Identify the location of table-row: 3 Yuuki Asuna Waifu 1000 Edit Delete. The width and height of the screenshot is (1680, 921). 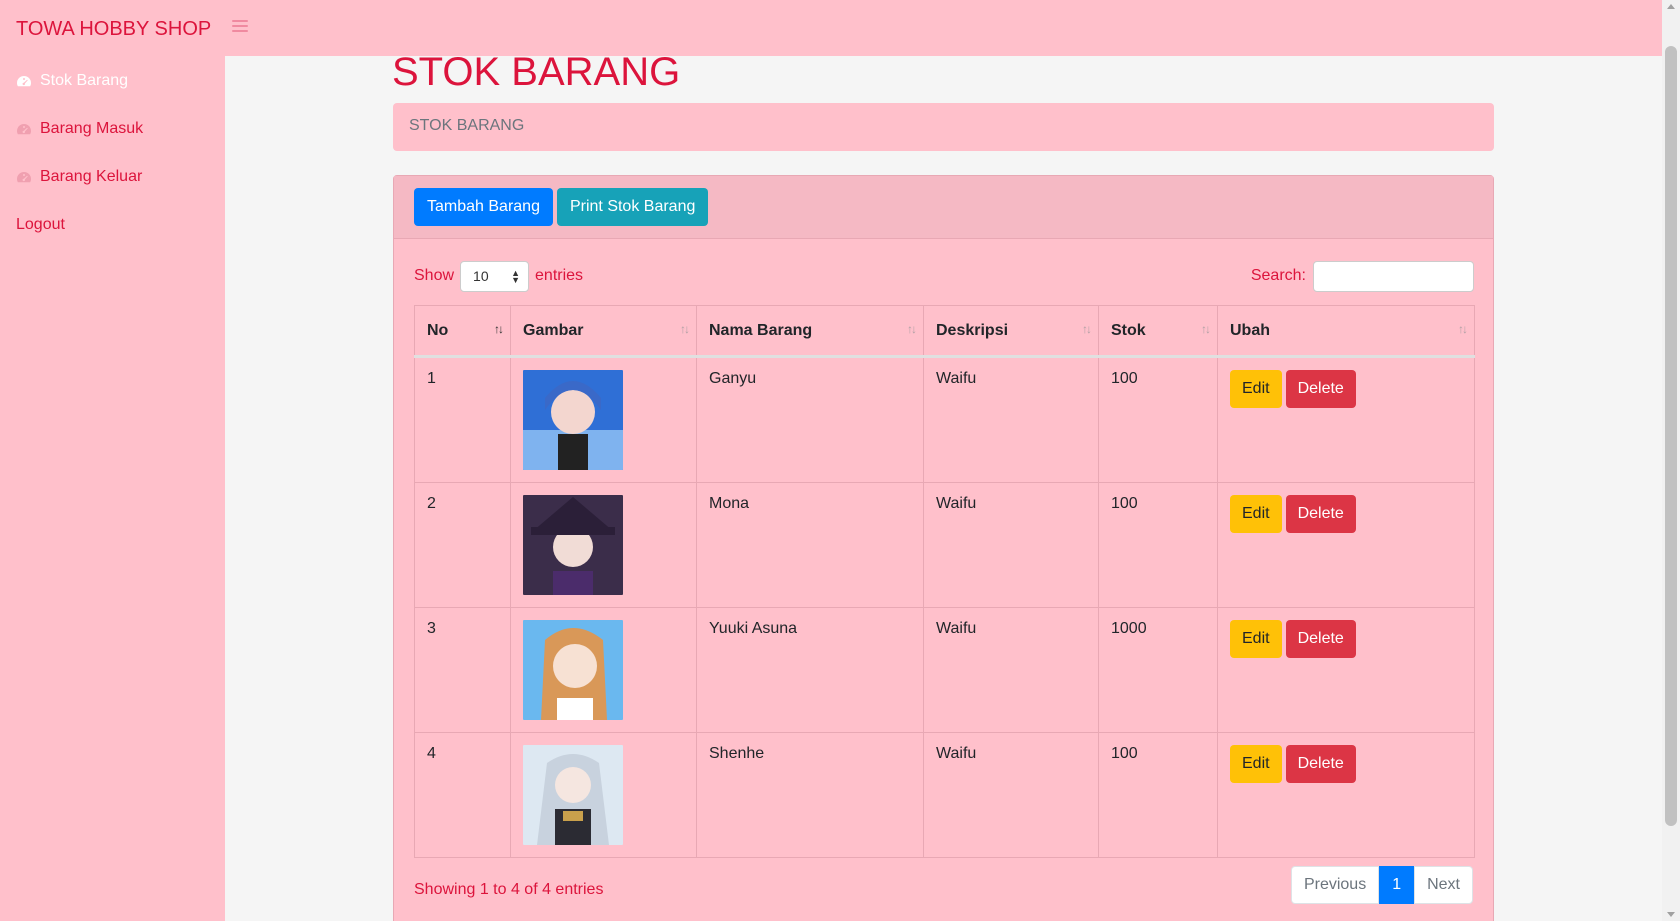
(944, 670).